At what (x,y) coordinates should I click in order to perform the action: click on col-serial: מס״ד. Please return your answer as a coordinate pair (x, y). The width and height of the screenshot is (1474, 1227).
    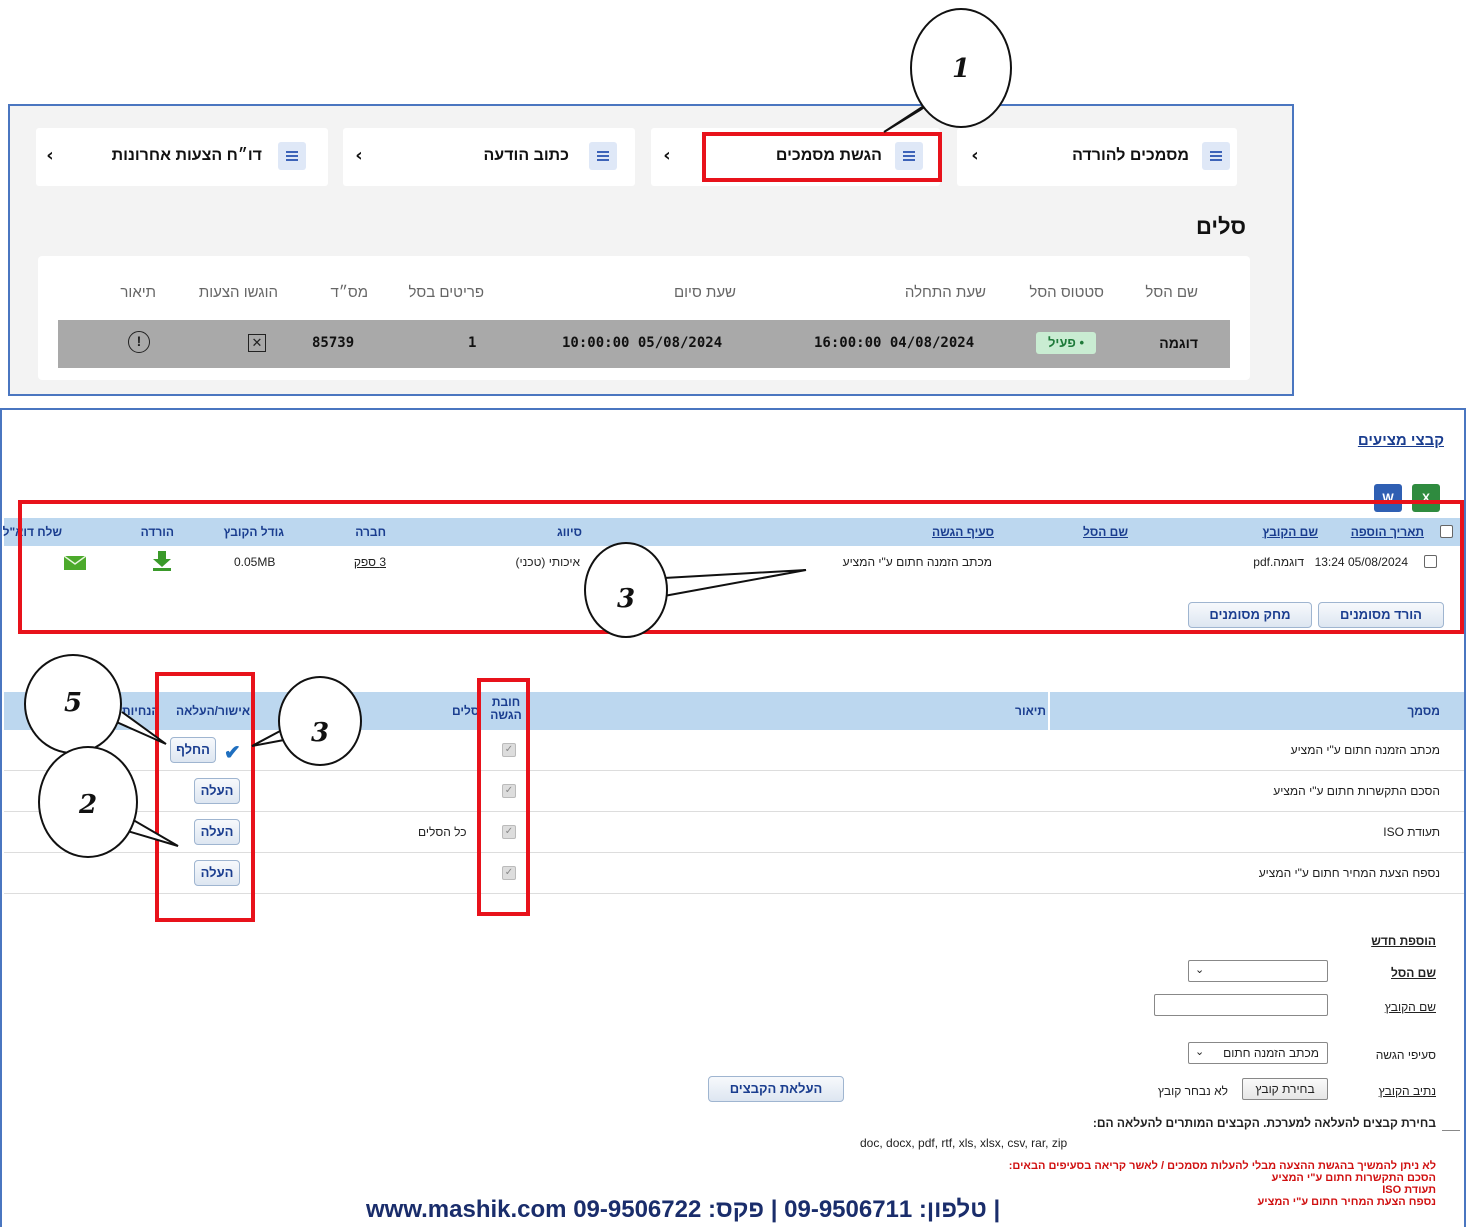
    Looking at the image, I should click on (349, 292).